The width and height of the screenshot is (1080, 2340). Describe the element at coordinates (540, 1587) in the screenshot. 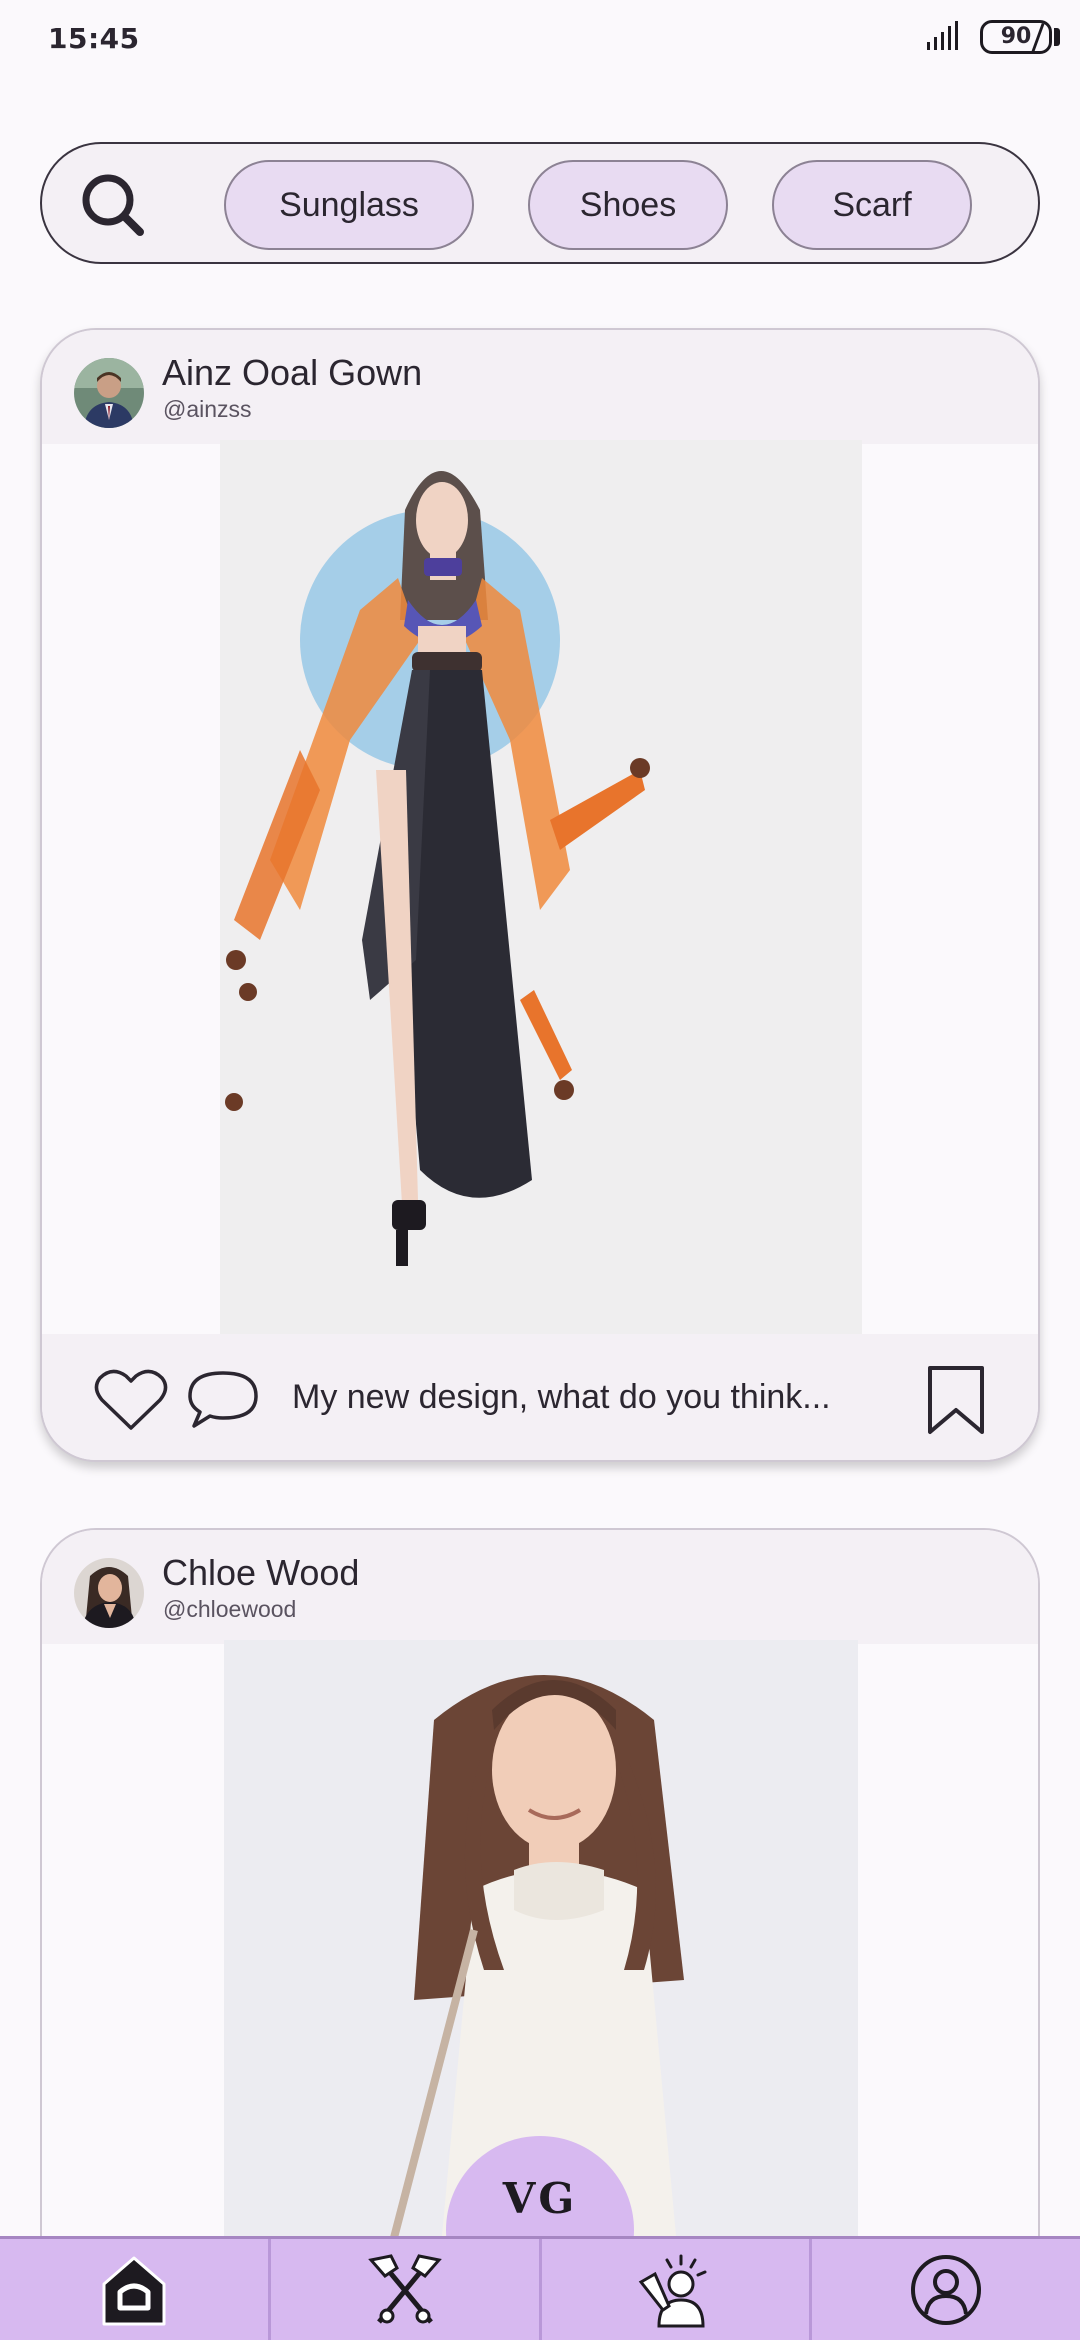

I see `post-header: Chloe Wood @chloewood` at that location.